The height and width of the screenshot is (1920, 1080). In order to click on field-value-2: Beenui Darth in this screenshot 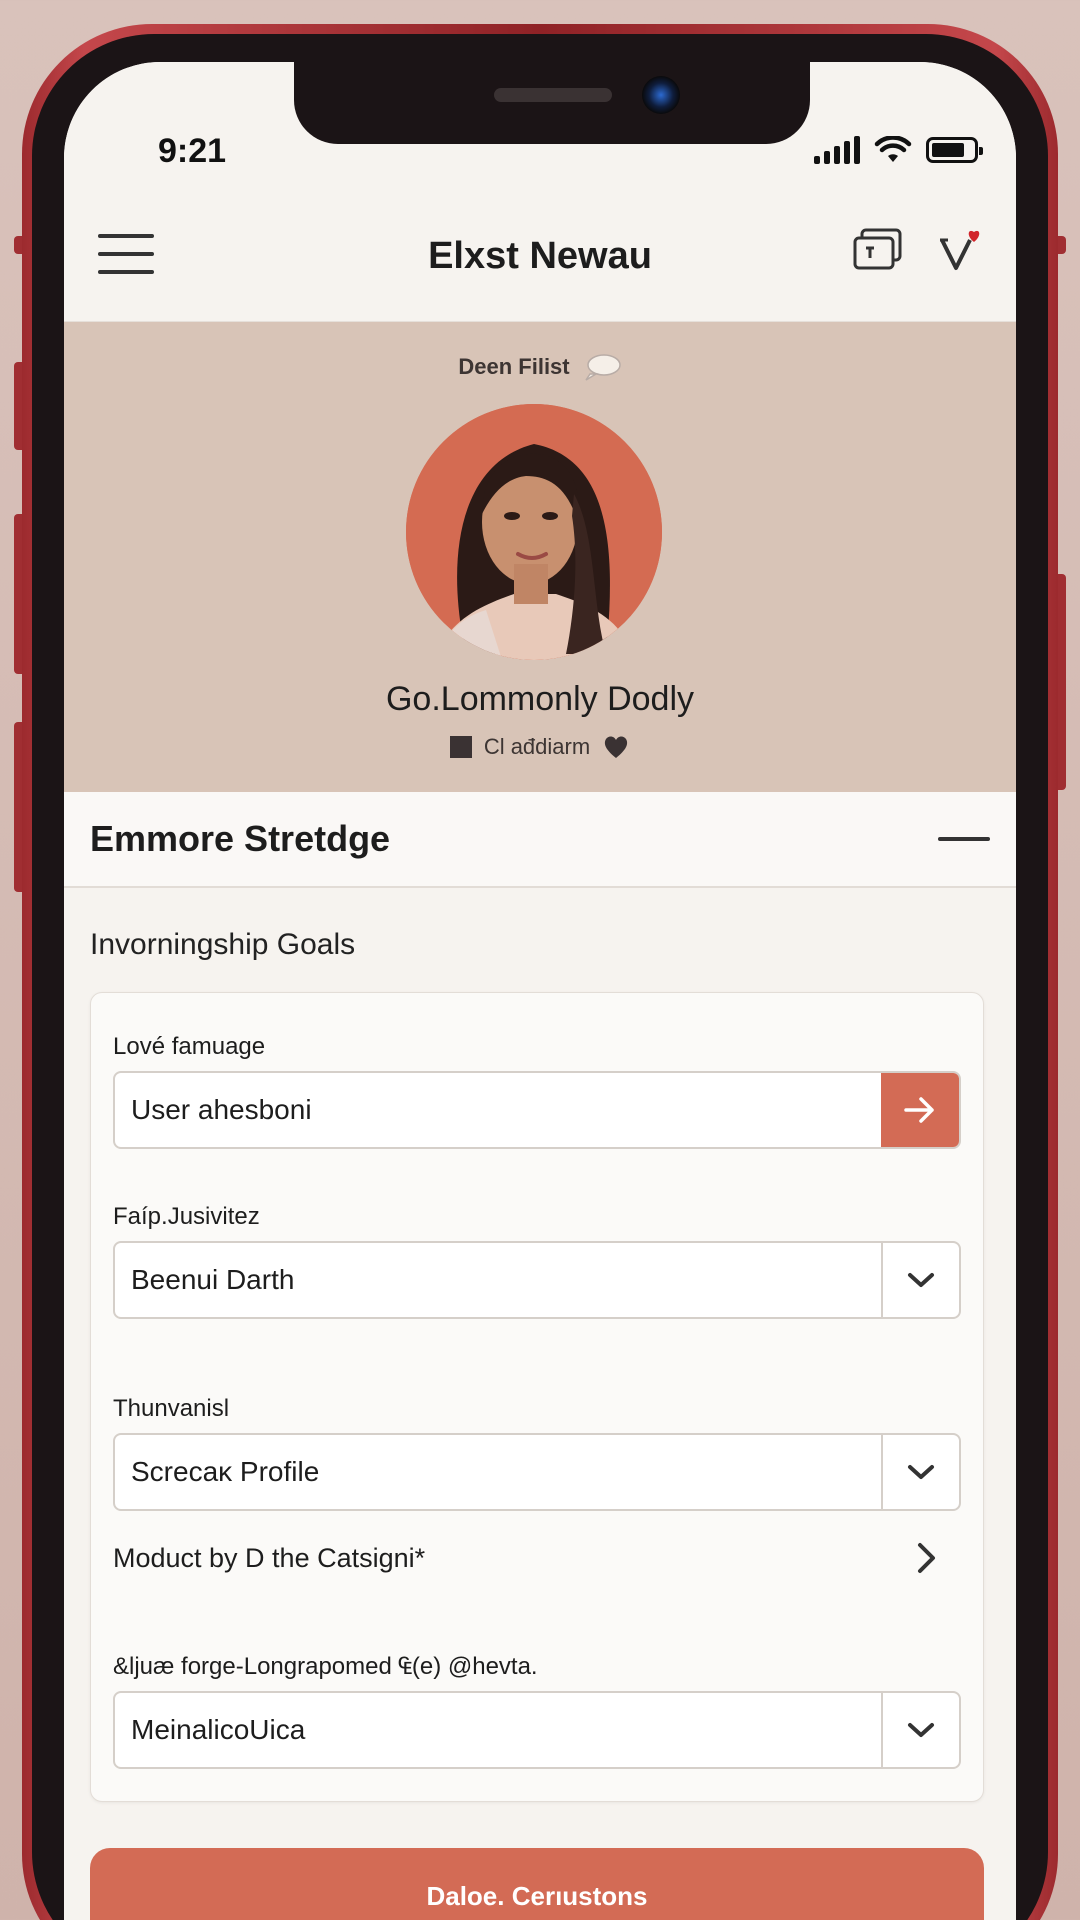, I will do `click(498, 1280)`.